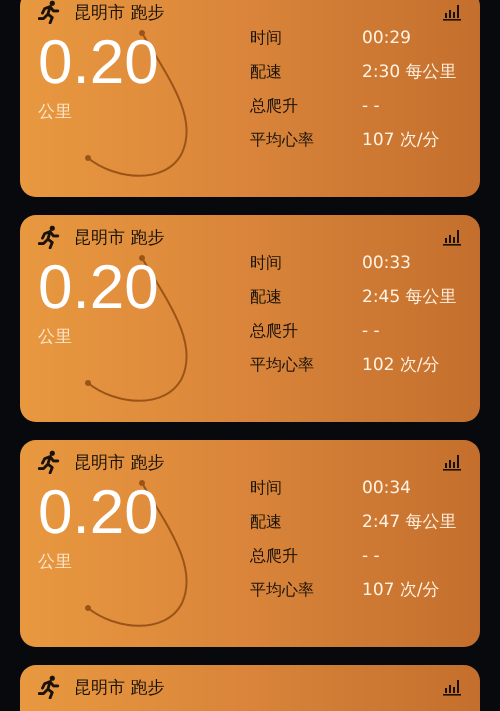 This screenshot has width=500, height=711. I want to click on stat-value: 2:45 每公里, so click(409, 297).